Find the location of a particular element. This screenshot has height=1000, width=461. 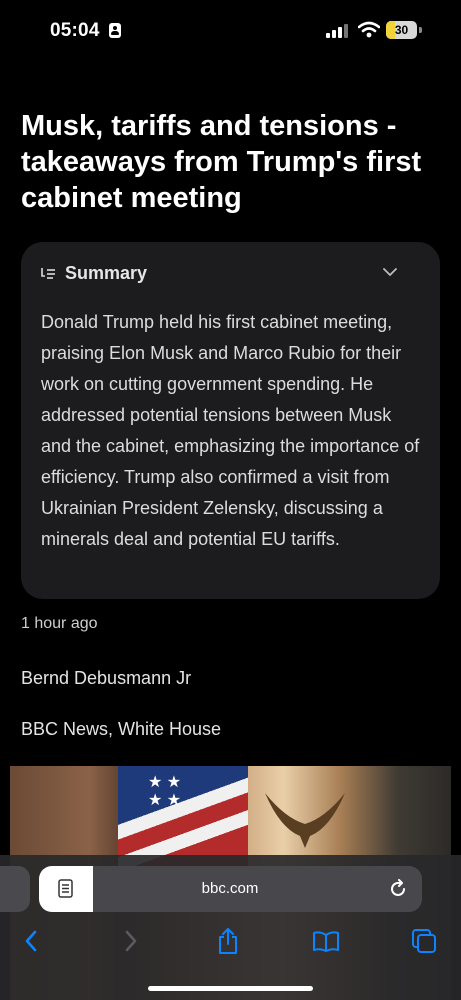

wifi-icon is located at coordinates (369, 29).